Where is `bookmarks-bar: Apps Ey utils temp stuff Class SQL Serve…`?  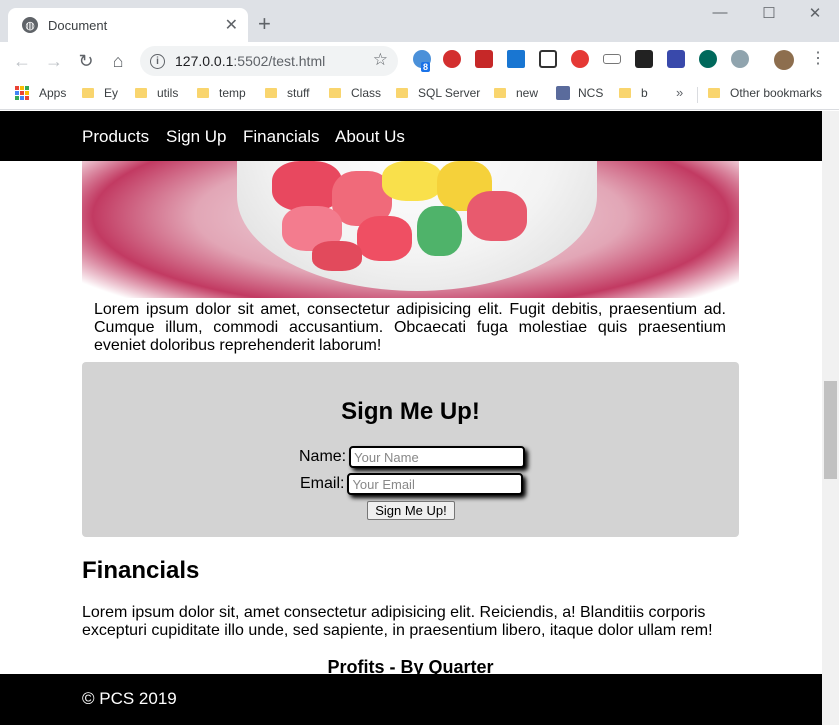
bookmarks-bar: Apps Ey utils temp stuff Class SQL Serve… is located at coordinates (419, 95).